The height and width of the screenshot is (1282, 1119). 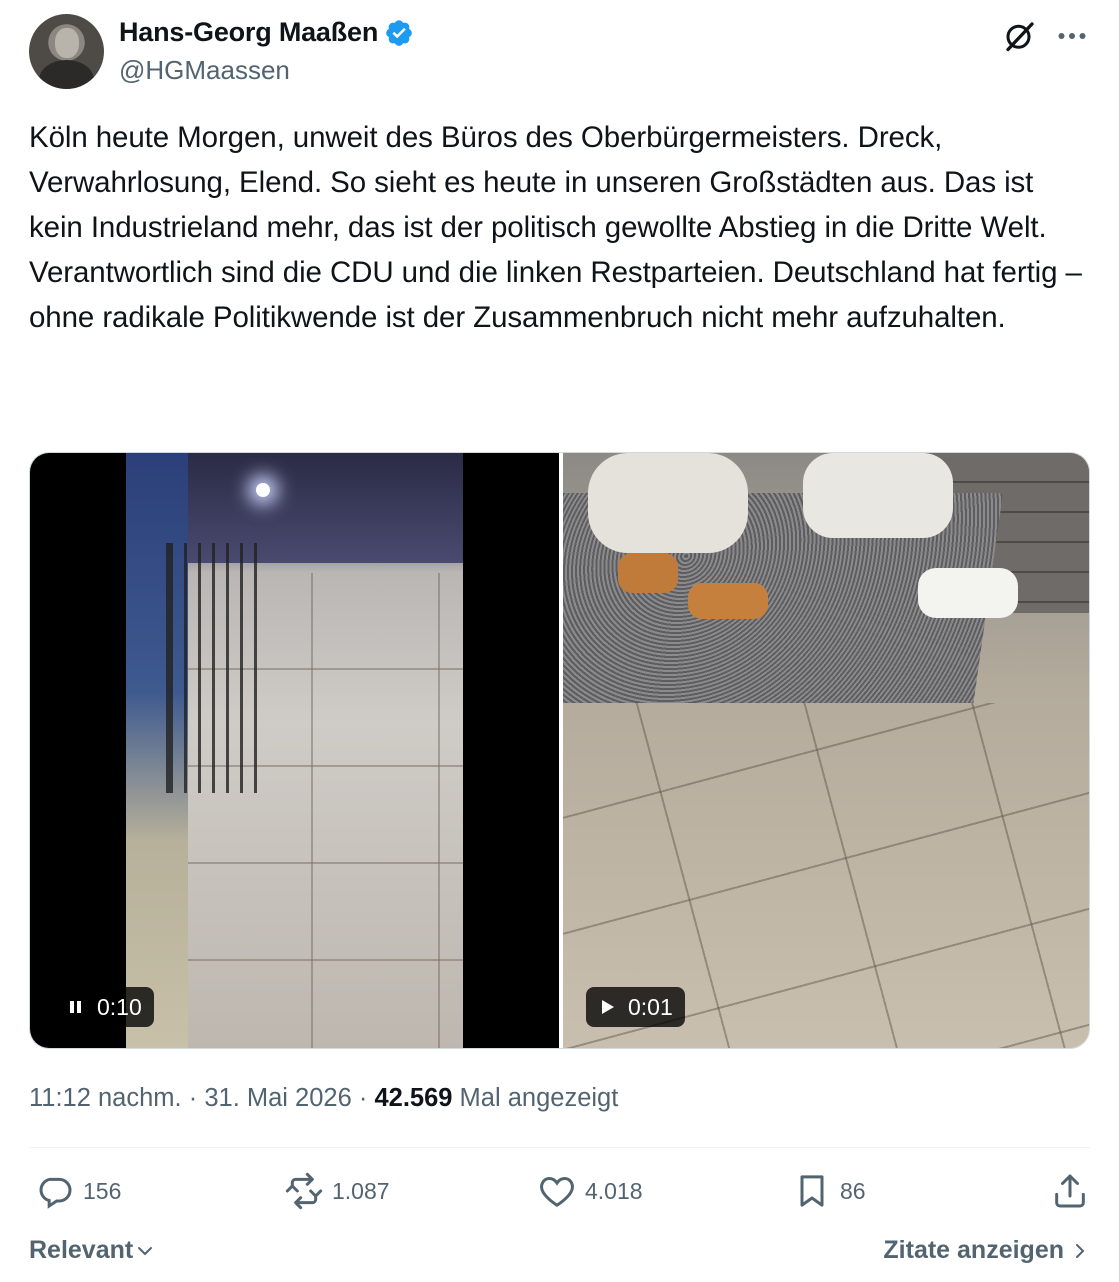 What do you see at coordinates (413, 1098) in the screenshot?
I see `view-count: 42.569` at bounding box center [413, 1098].